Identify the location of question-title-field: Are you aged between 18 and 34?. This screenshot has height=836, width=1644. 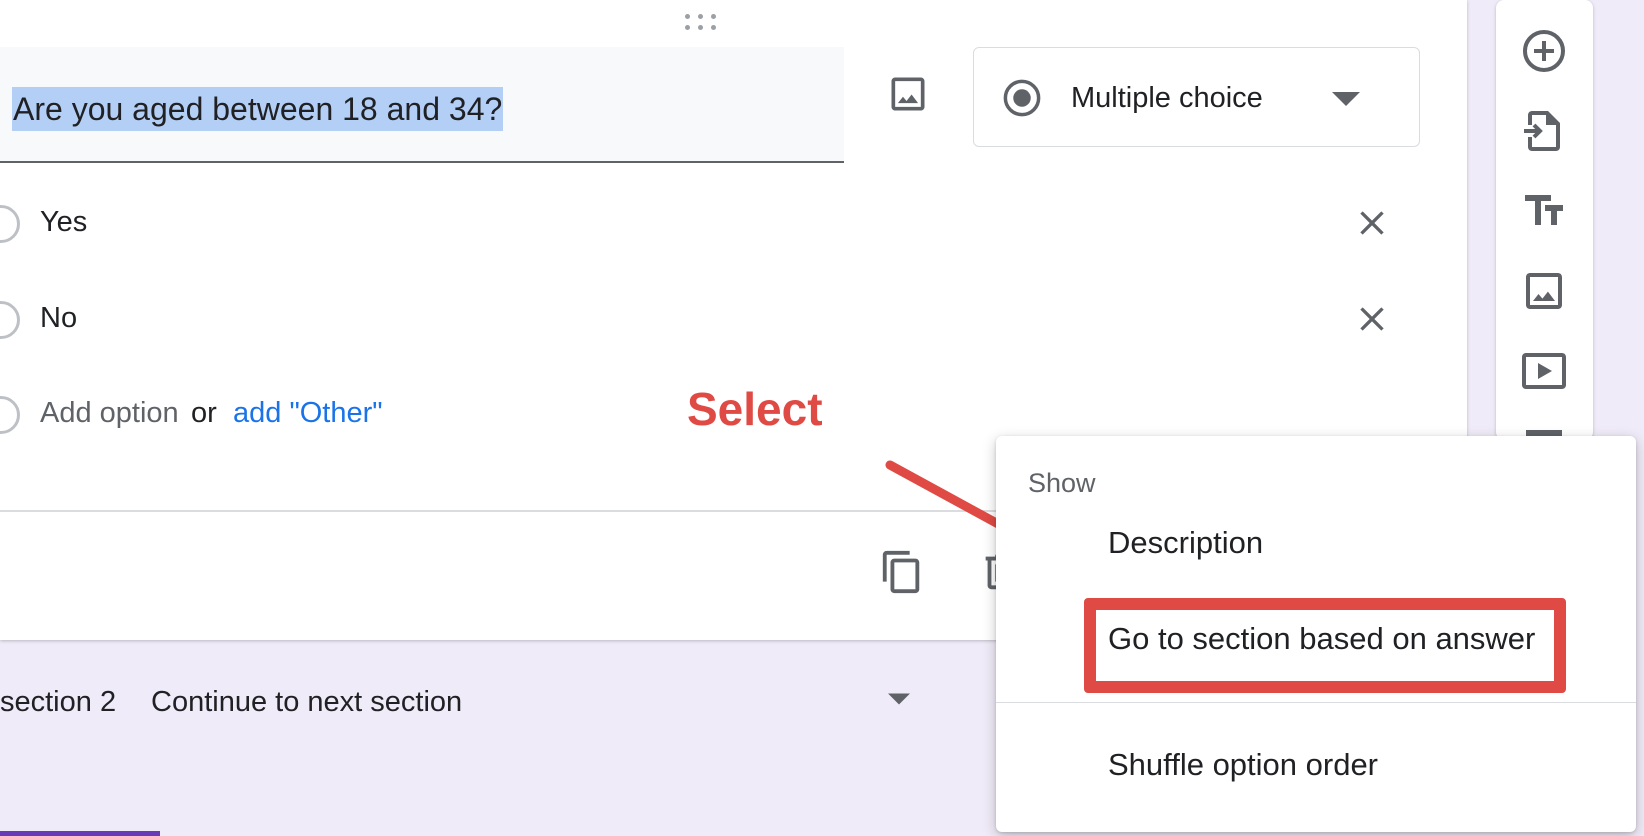
(422, 105).